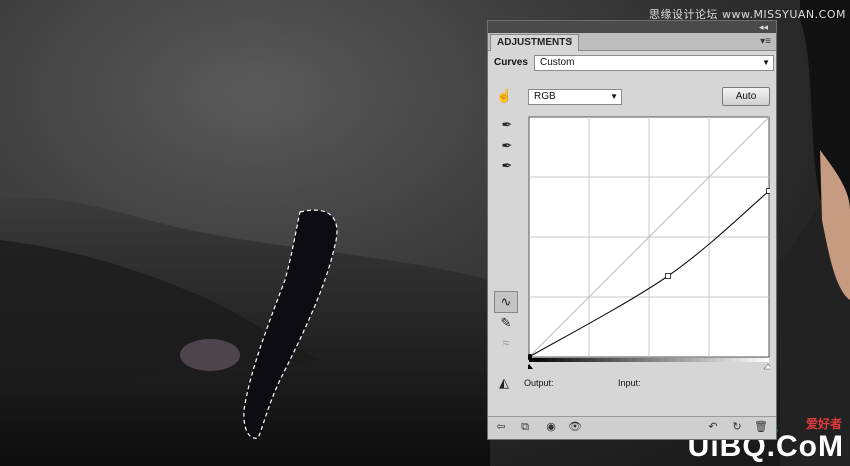  What do you see at coordinates (629, 383) in the screenshot?
I see `input-label: Input:` at bounding box center [629, 383].